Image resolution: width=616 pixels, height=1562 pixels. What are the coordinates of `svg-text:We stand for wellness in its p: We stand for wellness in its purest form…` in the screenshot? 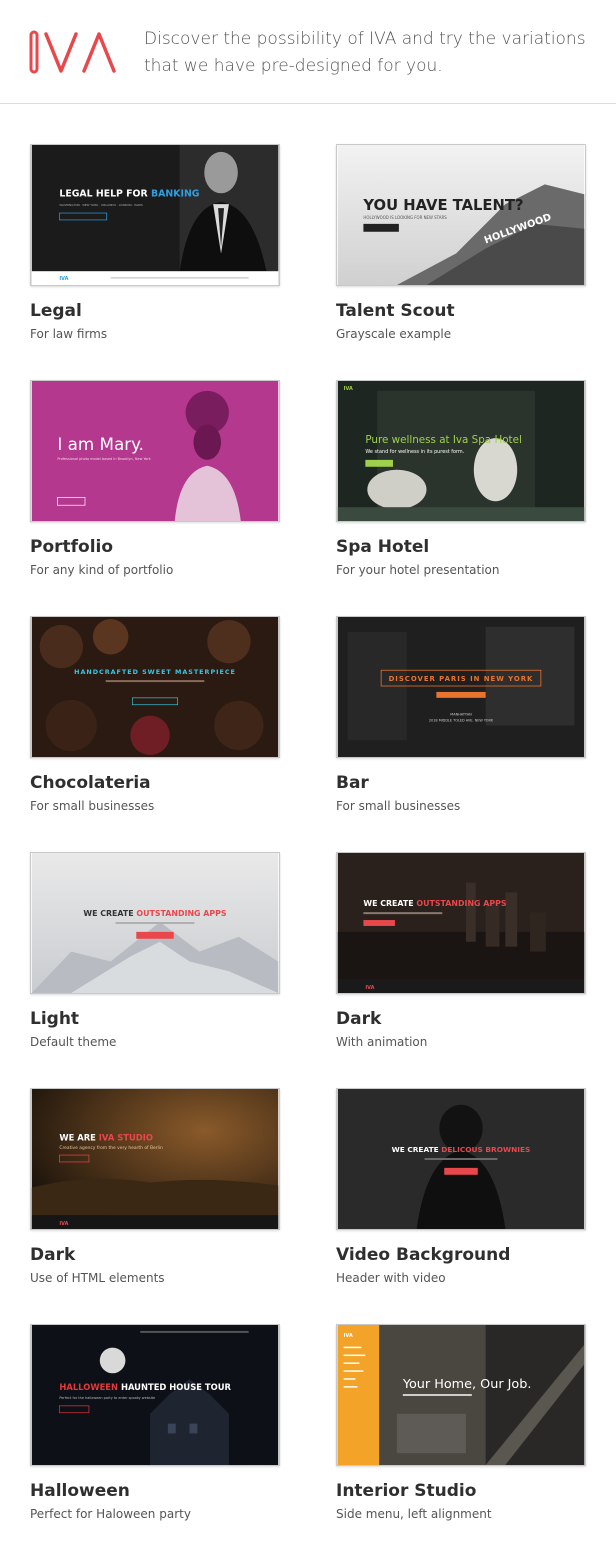 It's located at (414, 452).